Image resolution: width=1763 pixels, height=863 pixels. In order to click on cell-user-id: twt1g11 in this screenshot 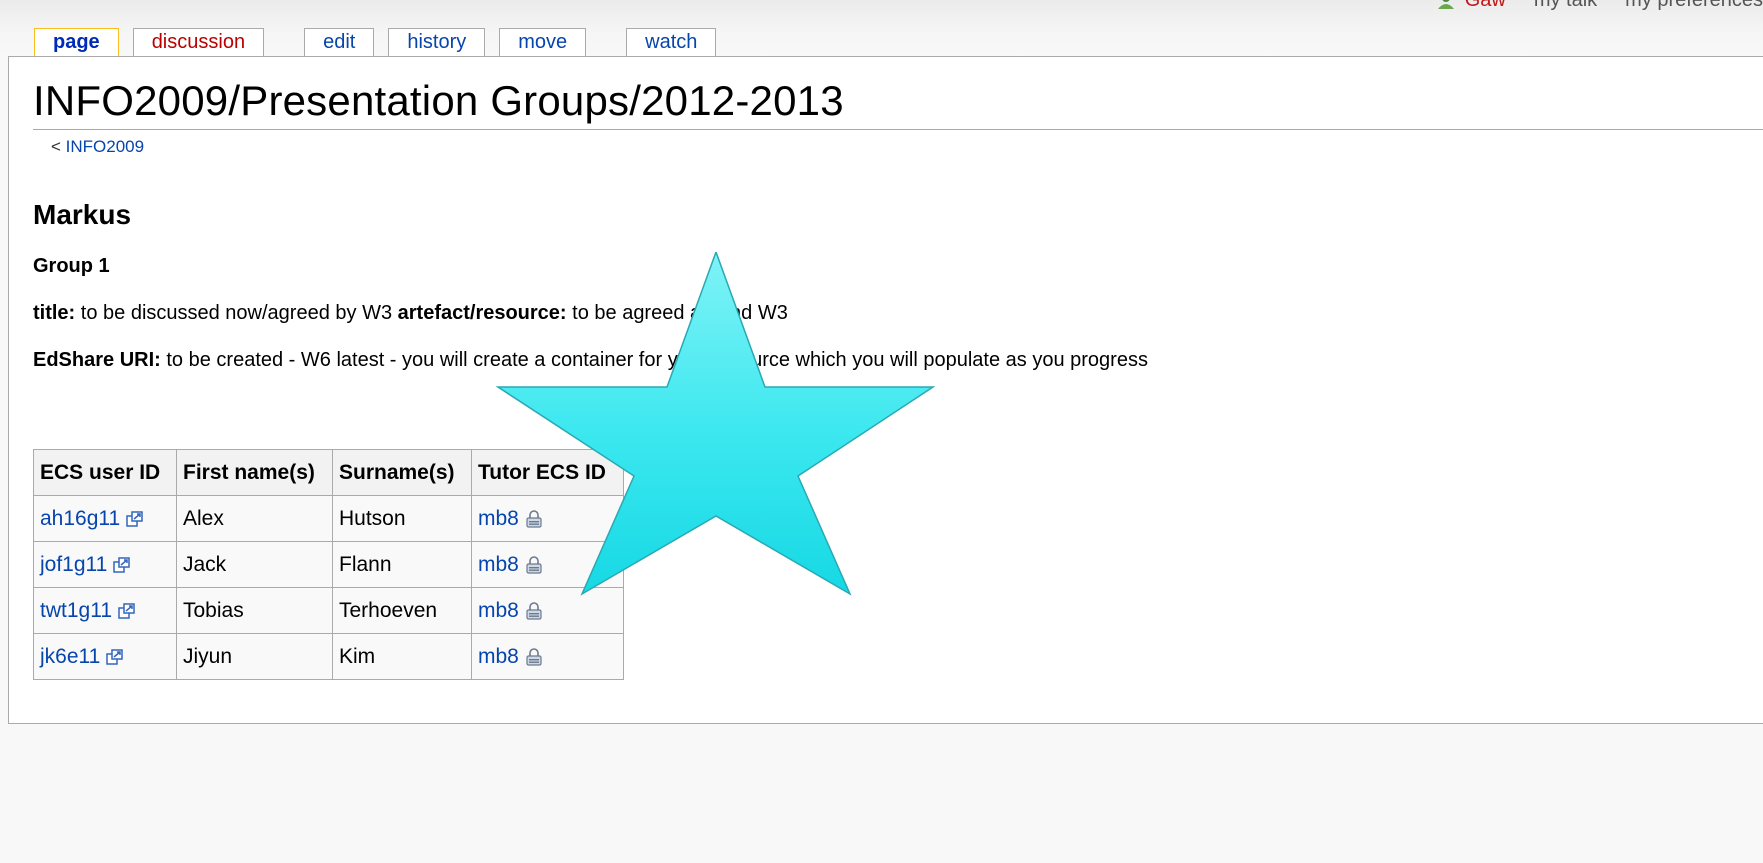, I will do `click(105, 610)`.